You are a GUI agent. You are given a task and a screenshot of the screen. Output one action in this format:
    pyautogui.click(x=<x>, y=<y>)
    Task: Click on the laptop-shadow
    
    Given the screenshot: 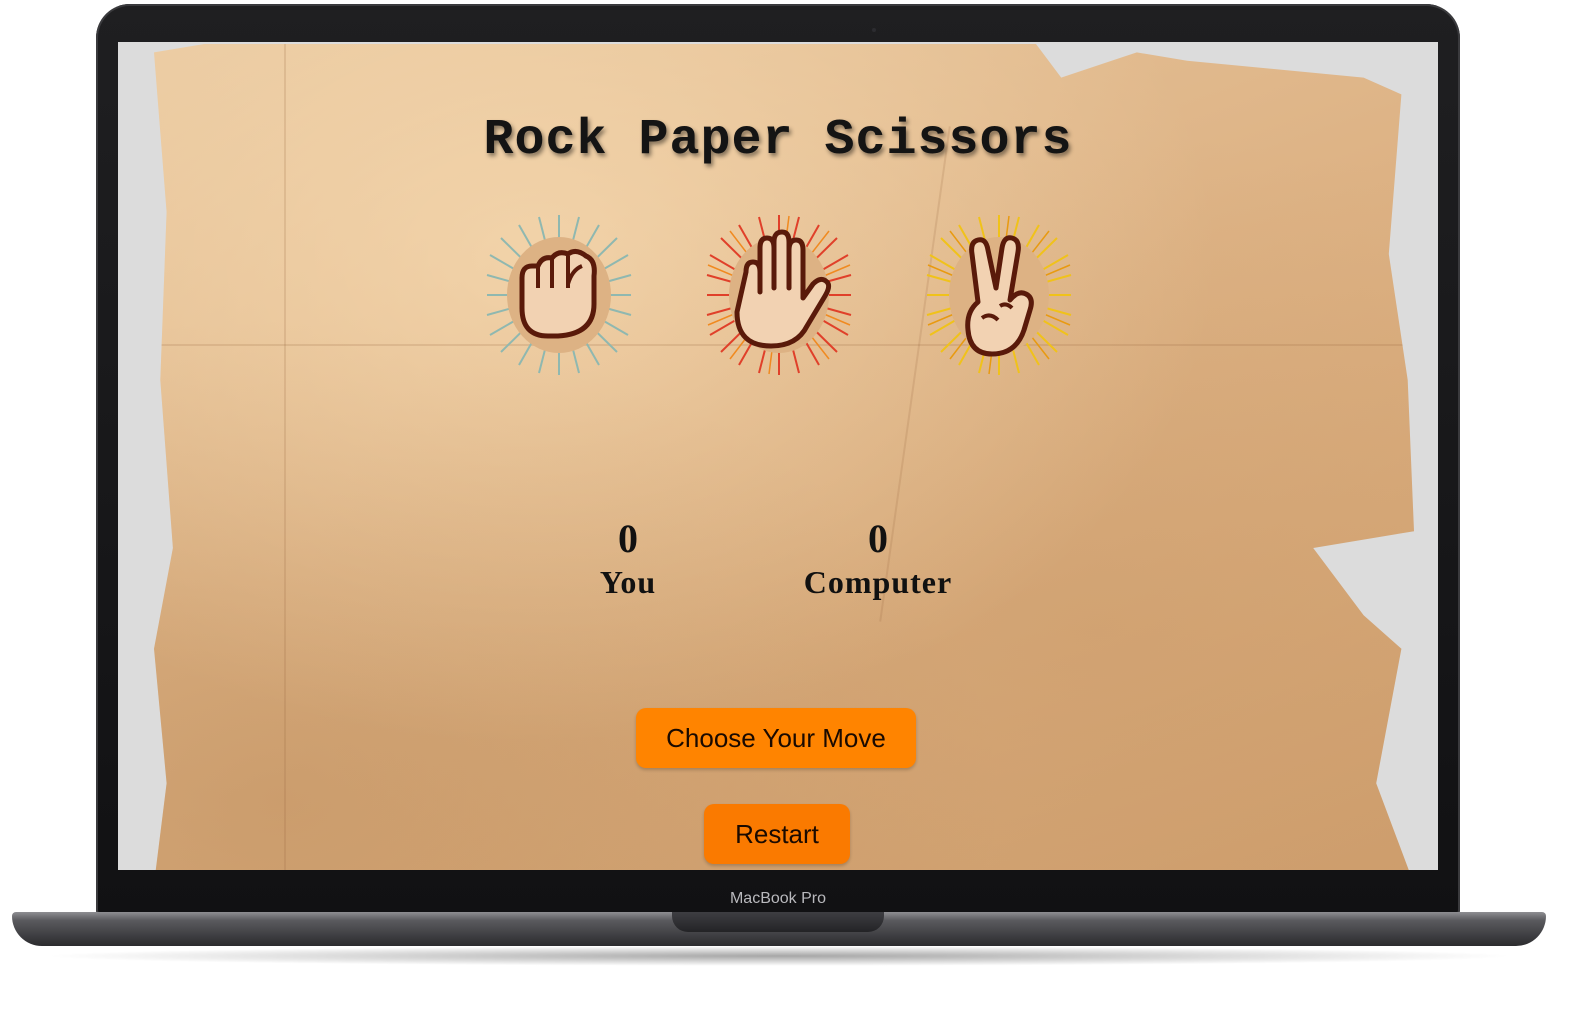 What is the action you would take?
    pyautogui.click(x=779, y=956)
    